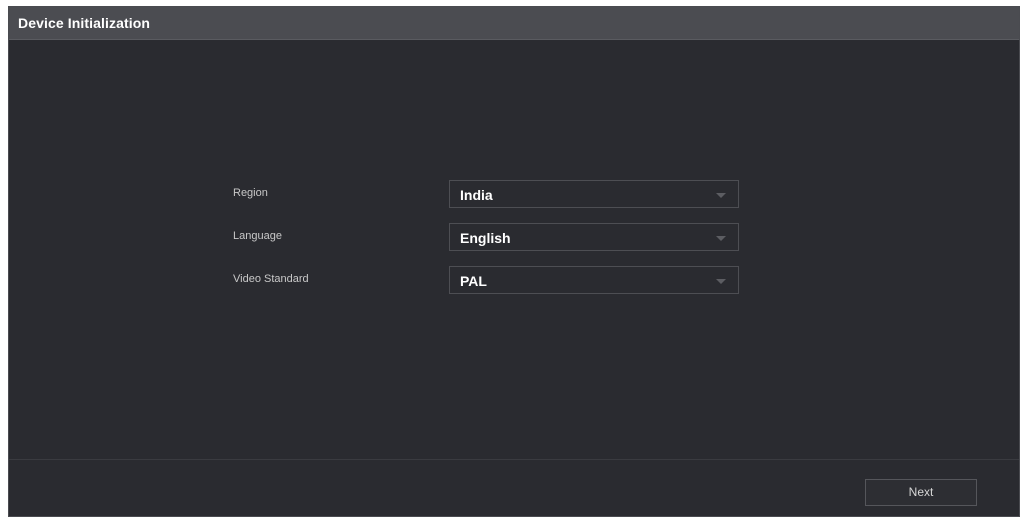  What do you see at coordinates (476, 195) in the screenshot?
I see `region-value: India` at bounding box center [476, 195].